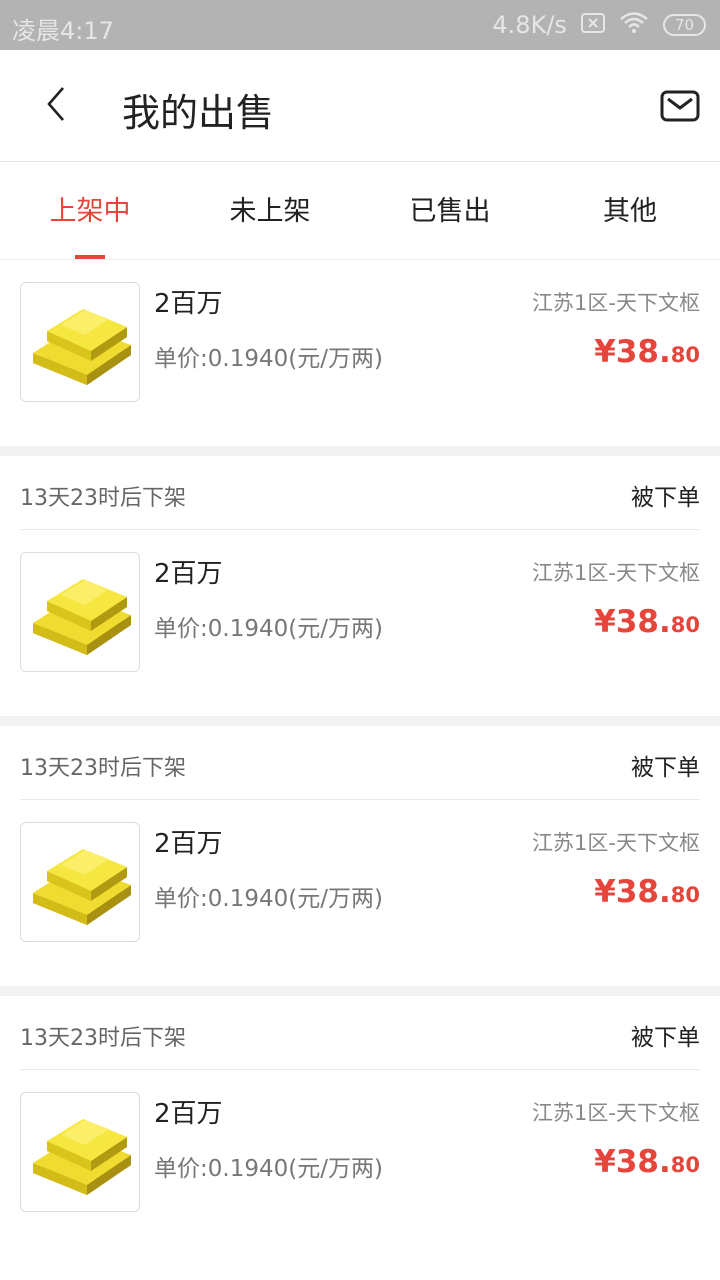 Image resolution: width=720 pixels, height=1280 pixels. Describe the element at coordinates (529, 25) in the screenshot. I see `network-speed: 4.8K/s` at that location.